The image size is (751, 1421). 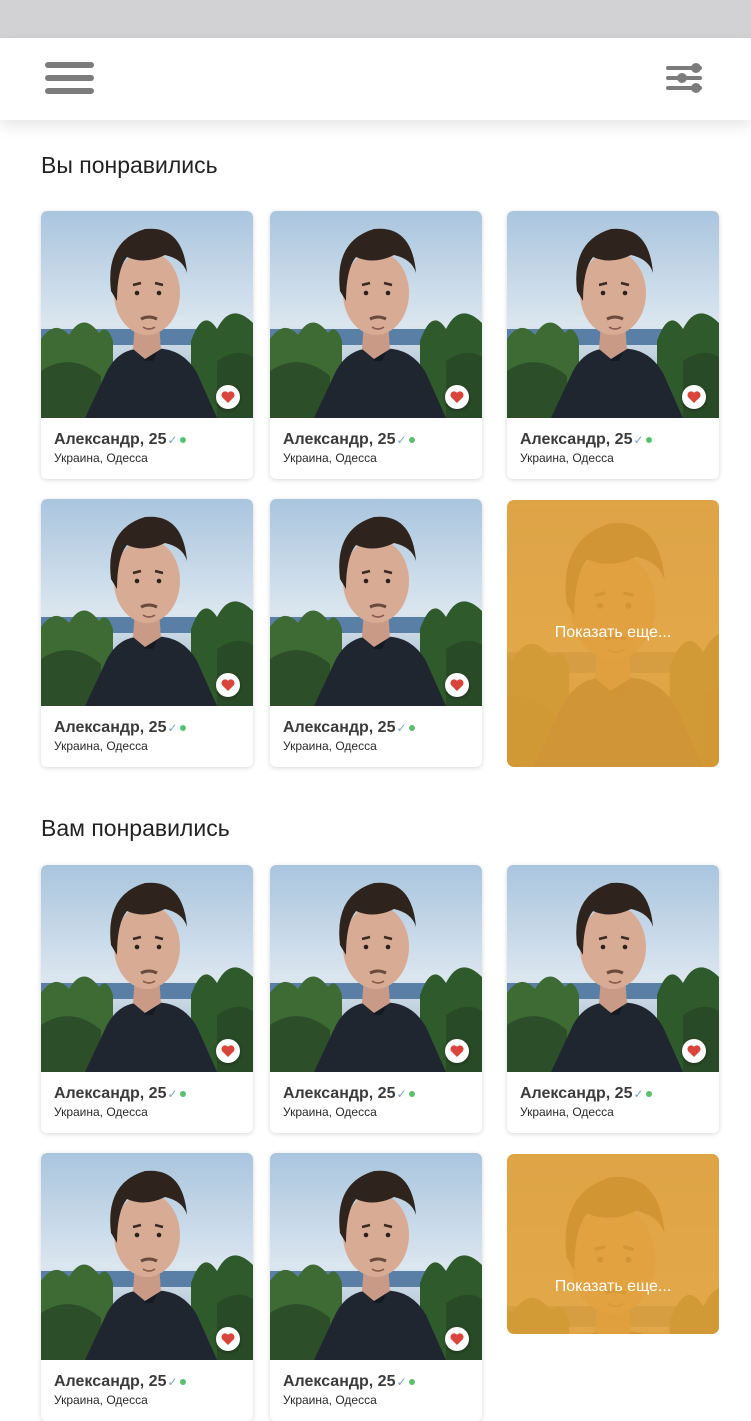 What do you see at coordinates (129, 165) in the screenshot?
I see `section-title-liked-you: Вы понравились` at bounding box center [129, 165].